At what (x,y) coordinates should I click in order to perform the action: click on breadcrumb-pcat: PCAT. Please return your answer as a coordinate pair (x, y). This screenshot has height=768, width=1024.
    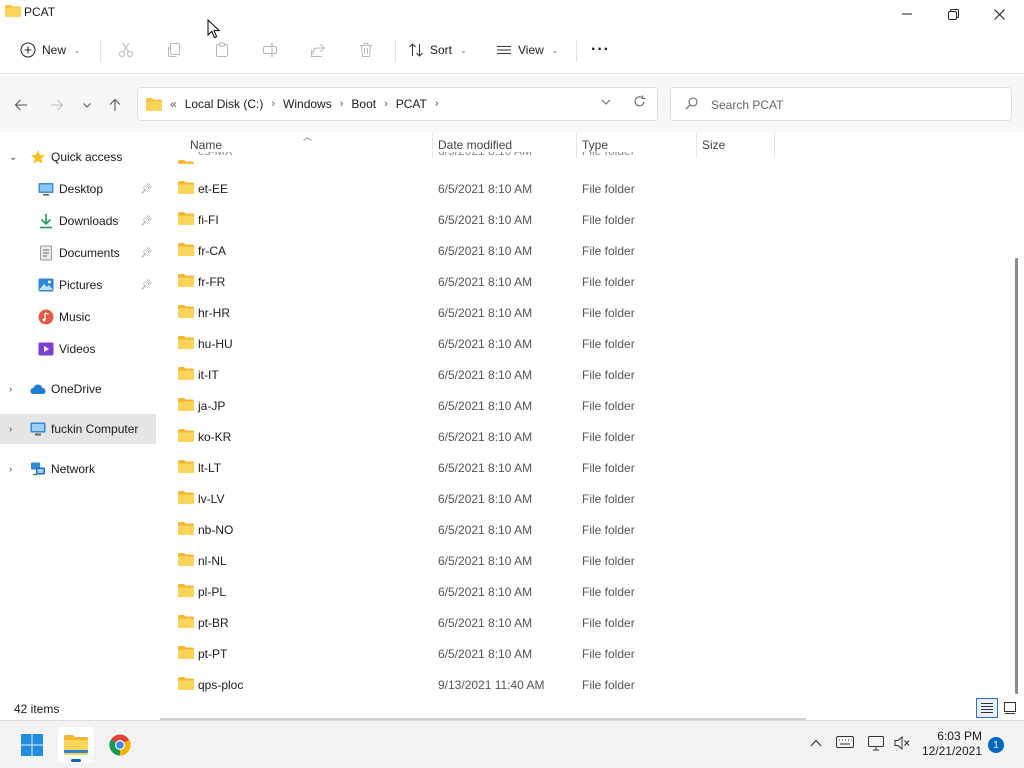
    Looking at the image, I should click on (411, 104).